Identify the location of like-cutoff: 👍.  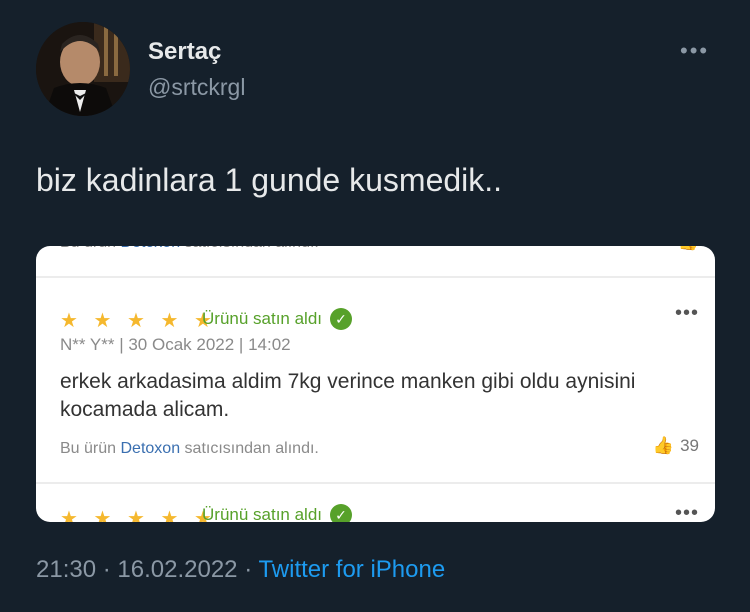
(688, 249).